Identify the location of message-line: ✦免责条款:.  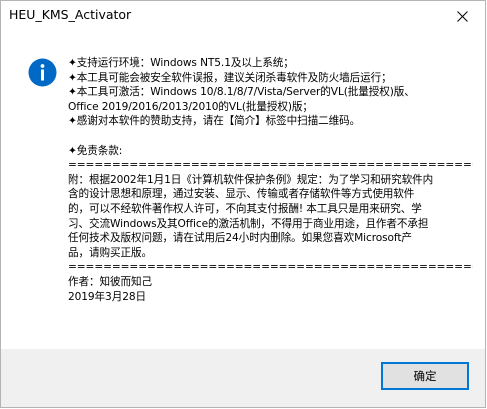
(95, 150).